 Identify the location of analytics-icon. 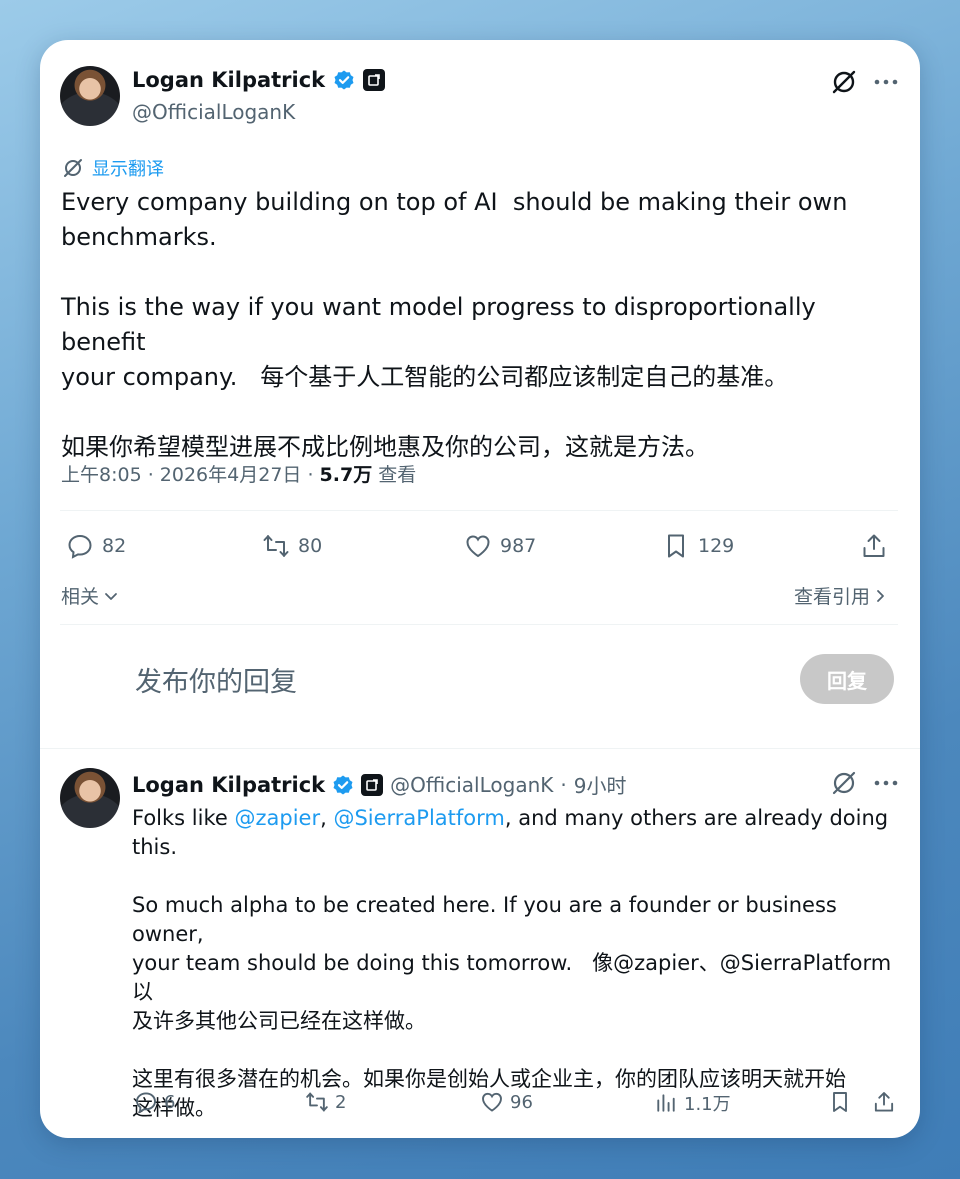
(666, 1103).